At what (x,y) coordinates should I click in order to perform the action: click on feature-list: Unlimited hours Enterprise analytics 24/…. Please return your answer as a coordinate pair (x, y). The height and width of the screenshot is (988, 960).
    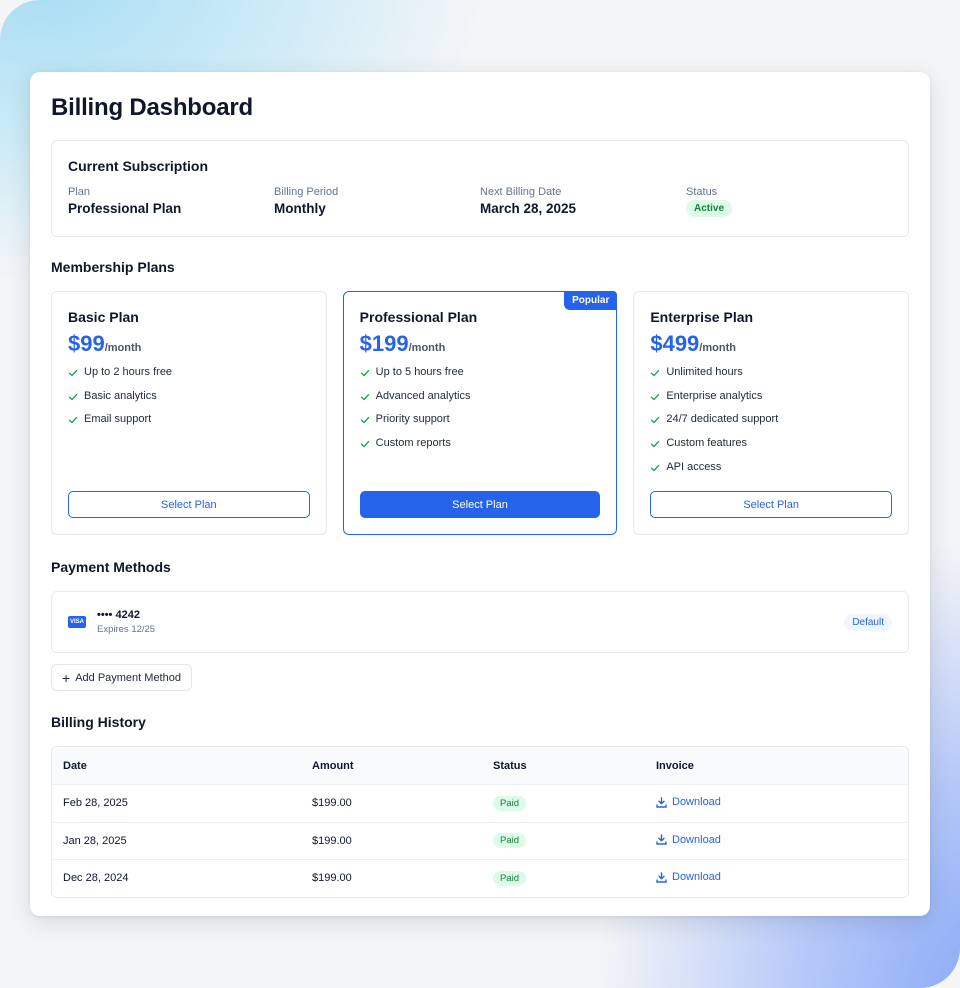
    Looking at the image, I should click on (771, 420).